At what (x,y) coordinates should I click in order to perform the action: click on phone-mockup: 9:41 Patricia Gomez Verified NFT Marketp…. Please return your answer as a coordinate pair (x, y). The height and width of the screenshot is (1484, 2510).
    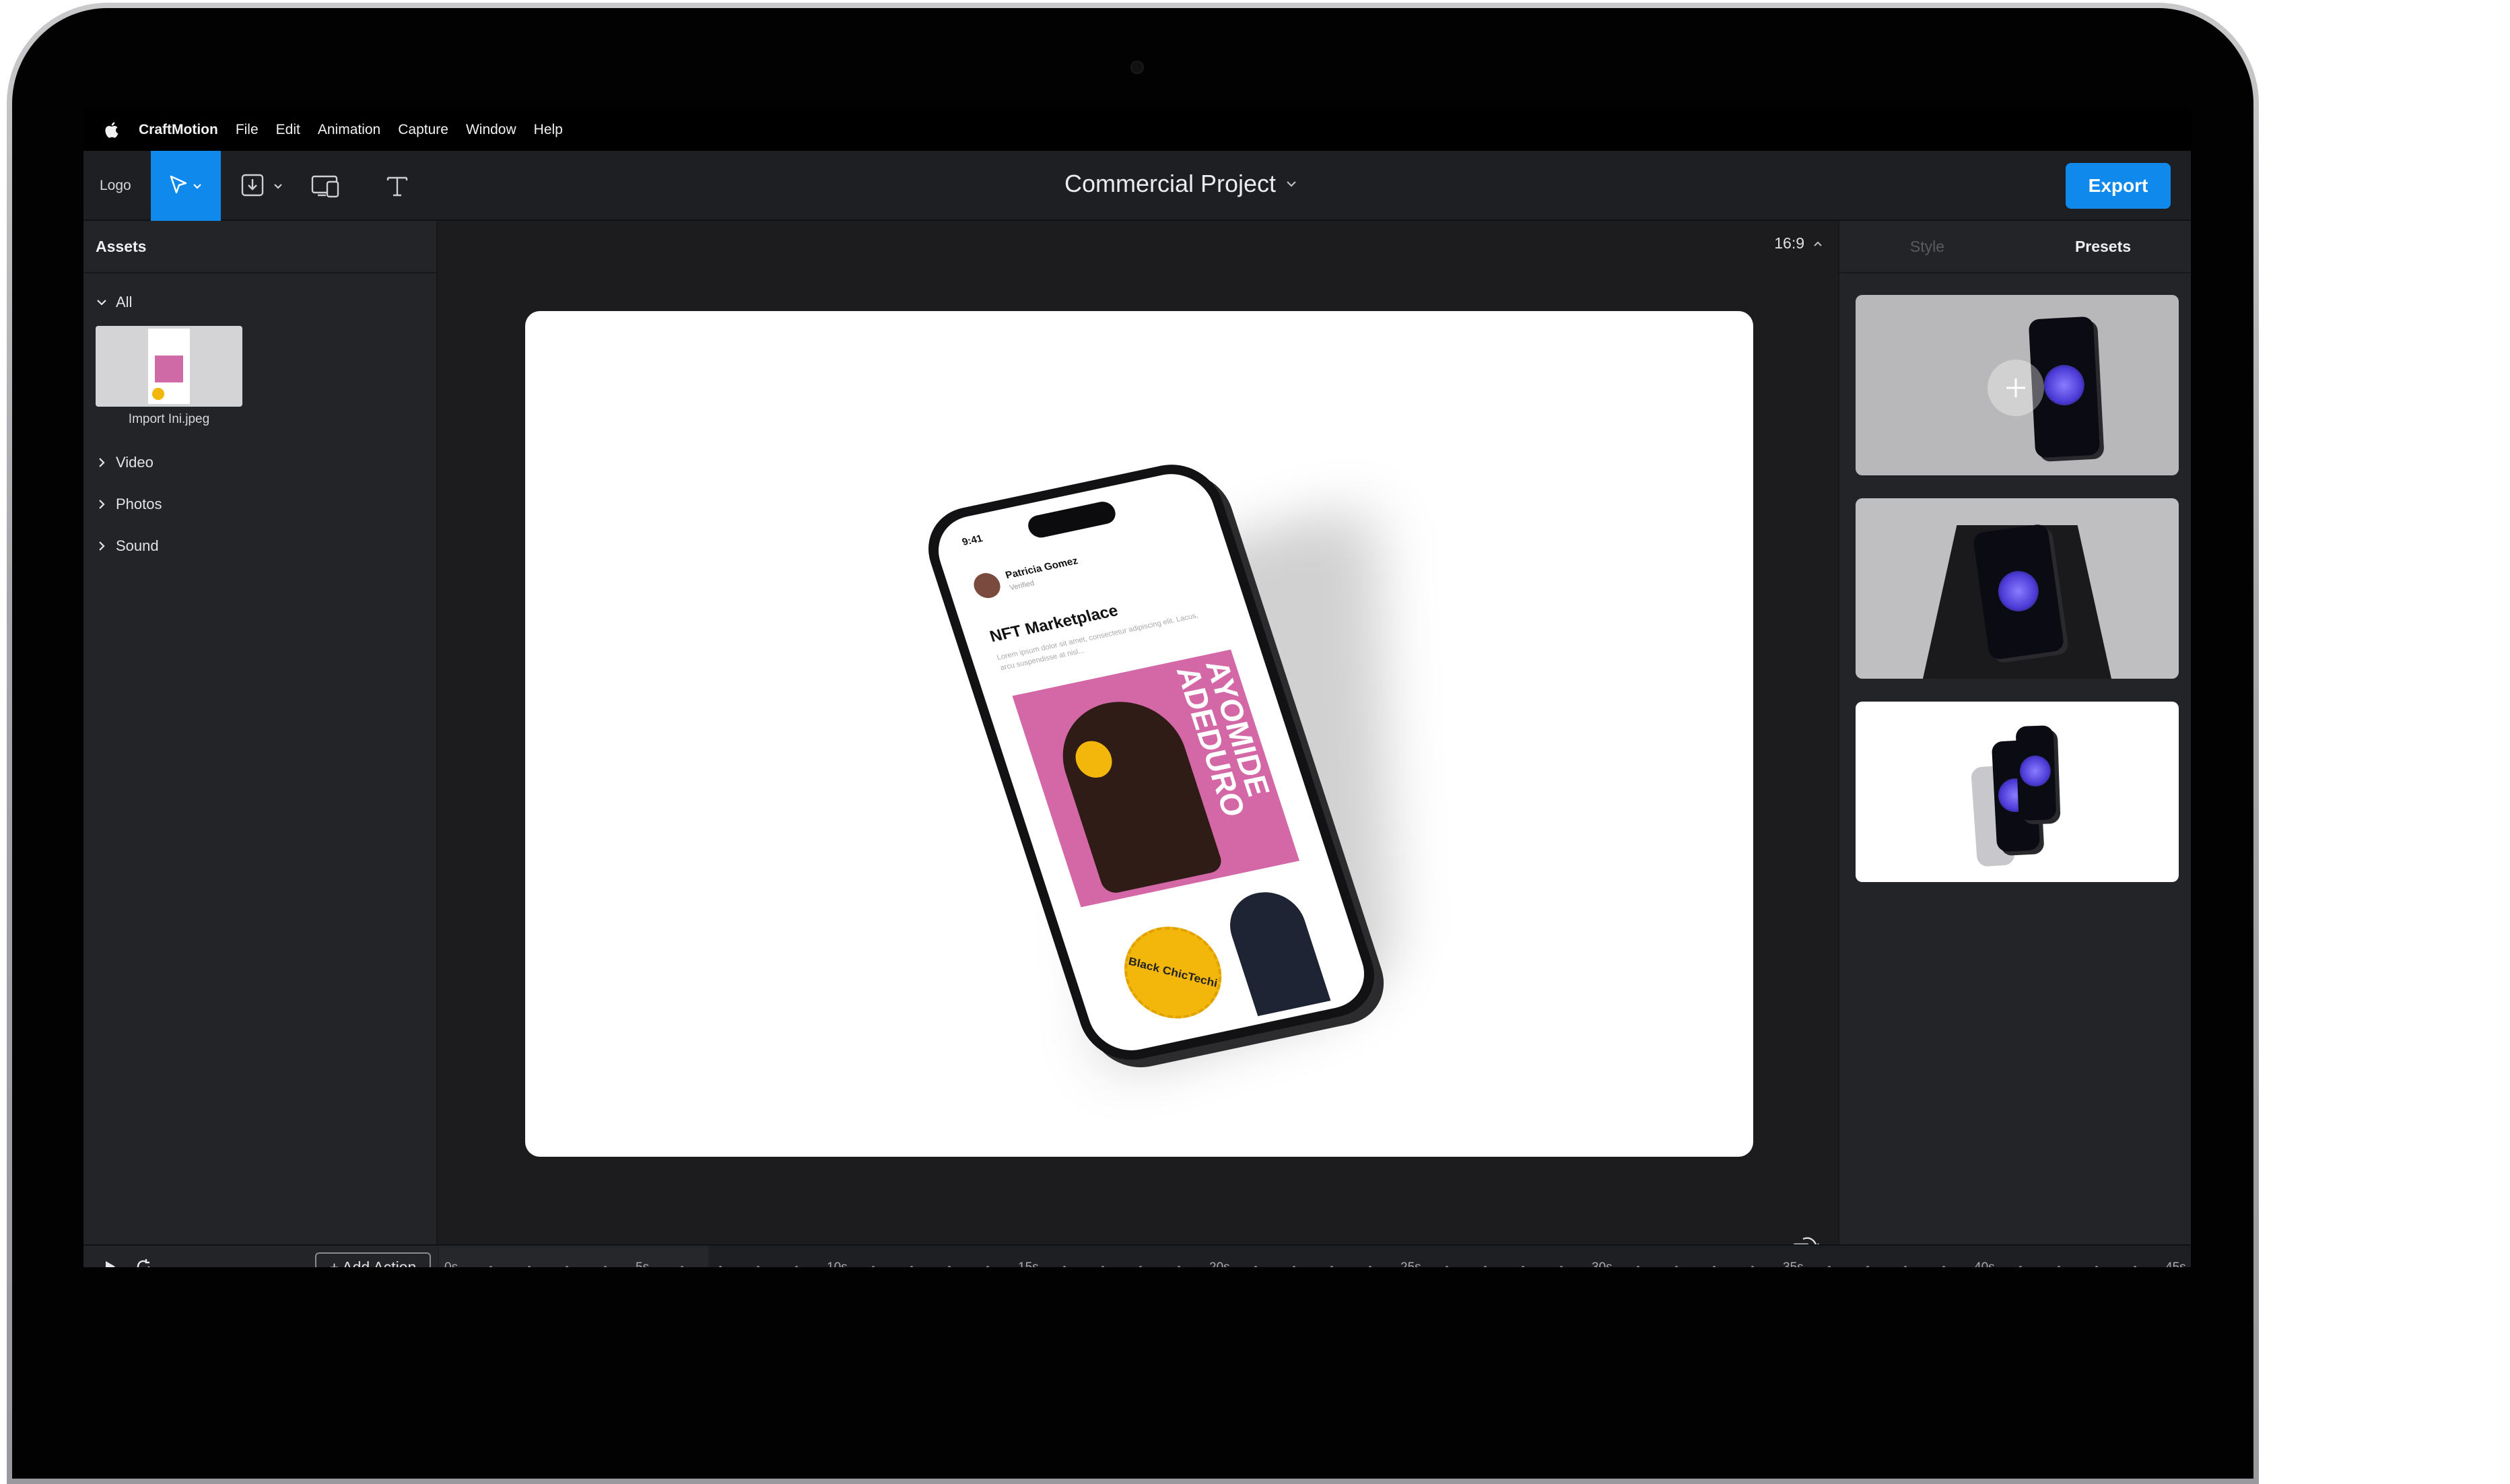
    Looking at the image, I should click on (1156, 764).